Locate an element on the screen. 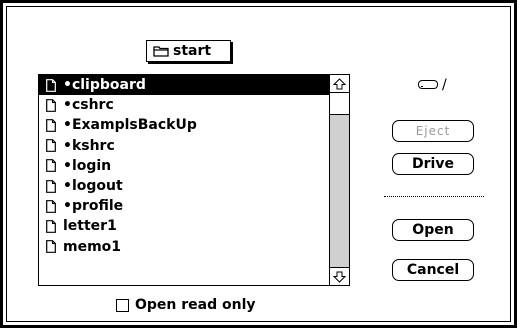  file-list-item: •login is located at coordinates (184, 166).